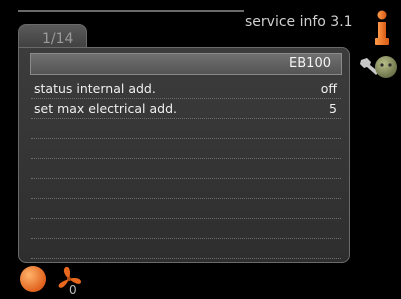 The height and width of the screenshot is (299, 401). What do you see at coordinates (379, 68) in the screenshot?
I see `service-tool-icon` at bounding box center [379, 68].